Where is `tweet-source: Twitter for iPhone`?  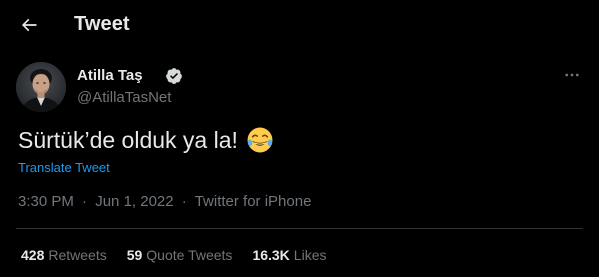 tweet-source: Twitter for iPhone is located at coordinates (253, 201).